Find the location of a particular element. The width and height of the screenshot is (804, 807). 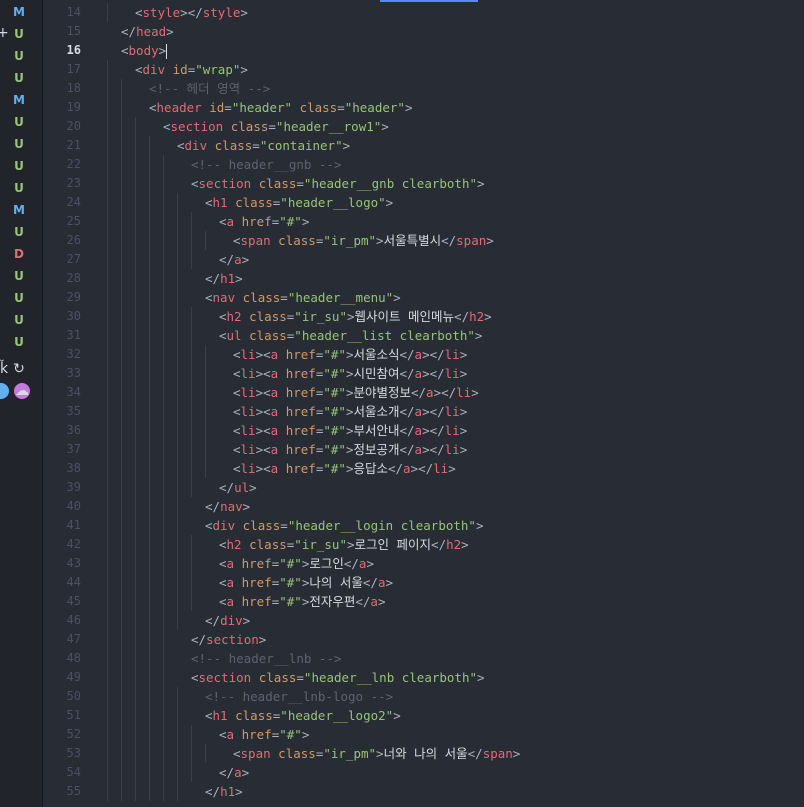

code-line: 53 <span class="ir_pm">너와 나의 서울</span> is located at coordinates (423, 753).